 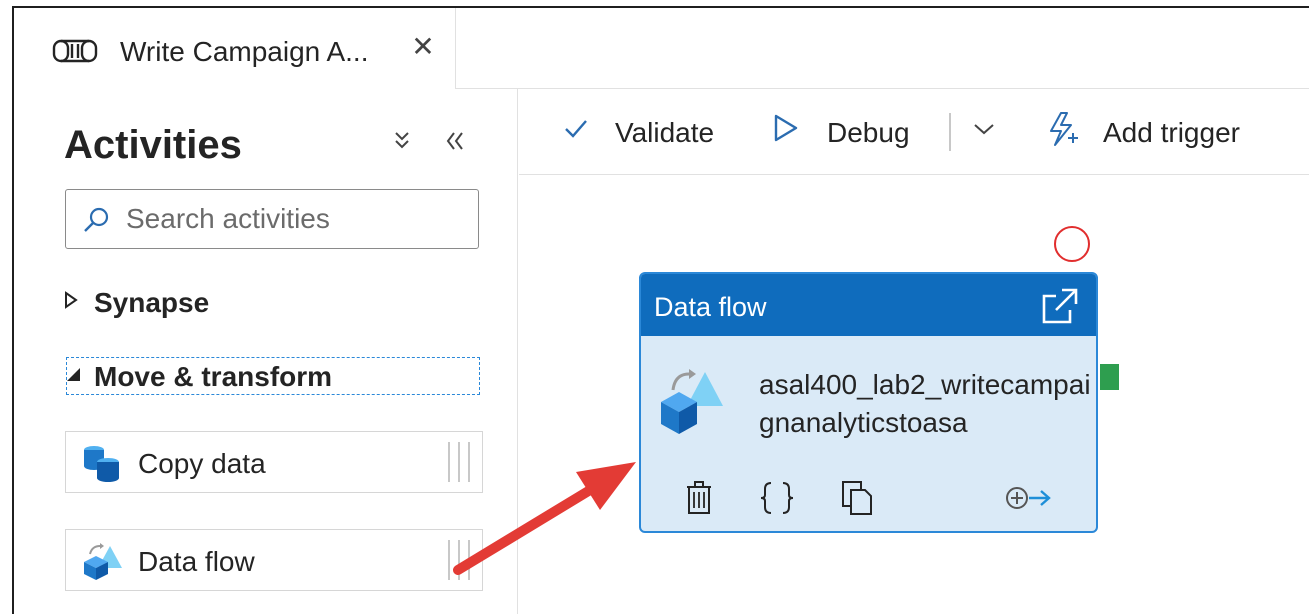 I want to click on search-input, so click(x=296, y=219).